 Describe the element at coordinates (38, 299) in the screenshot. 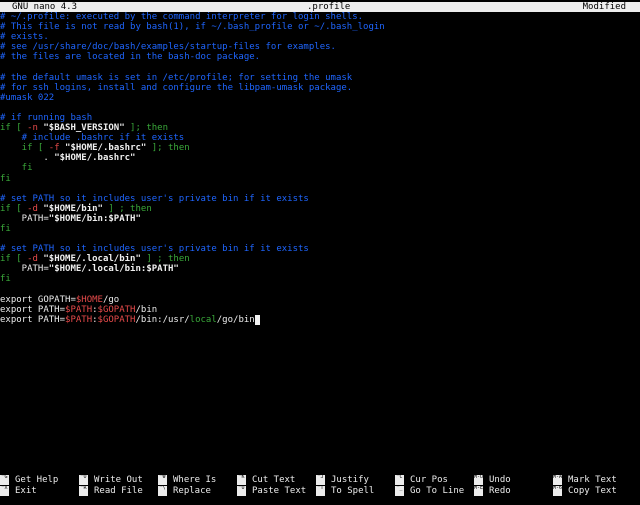

I see `code-token: export GOPATH=` at that location.